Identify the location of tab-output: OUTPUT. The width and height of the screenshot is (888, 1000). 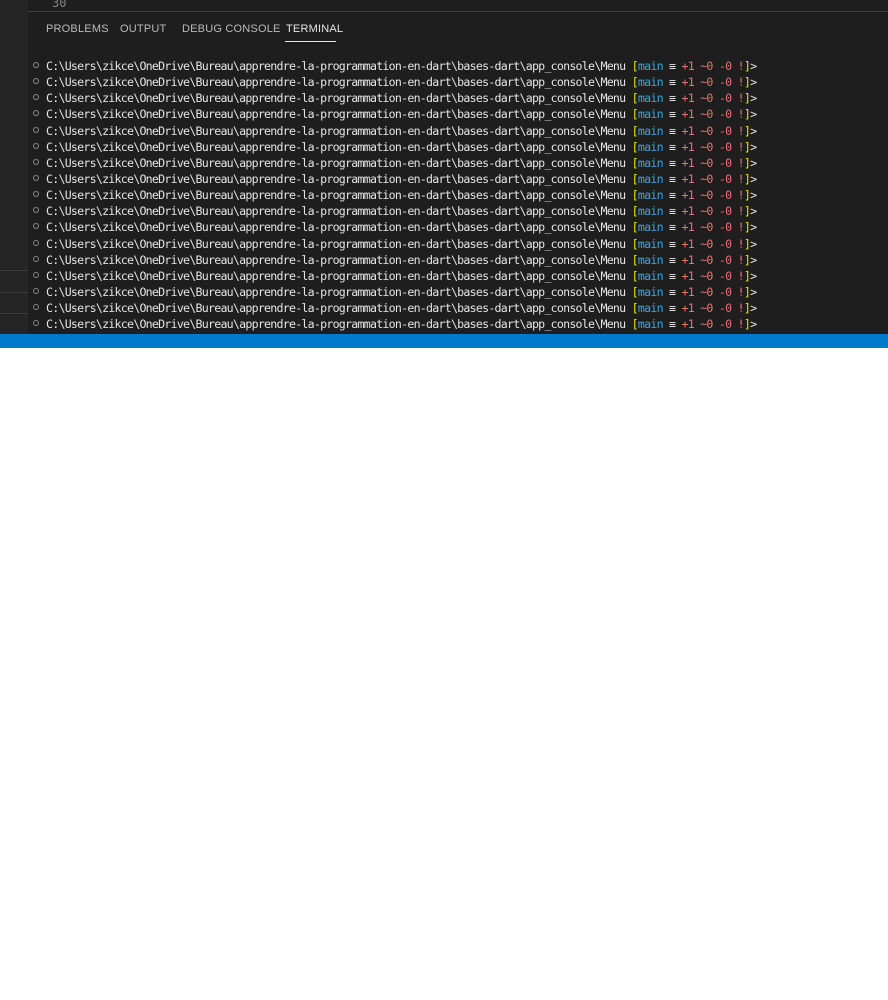
(143, 29).